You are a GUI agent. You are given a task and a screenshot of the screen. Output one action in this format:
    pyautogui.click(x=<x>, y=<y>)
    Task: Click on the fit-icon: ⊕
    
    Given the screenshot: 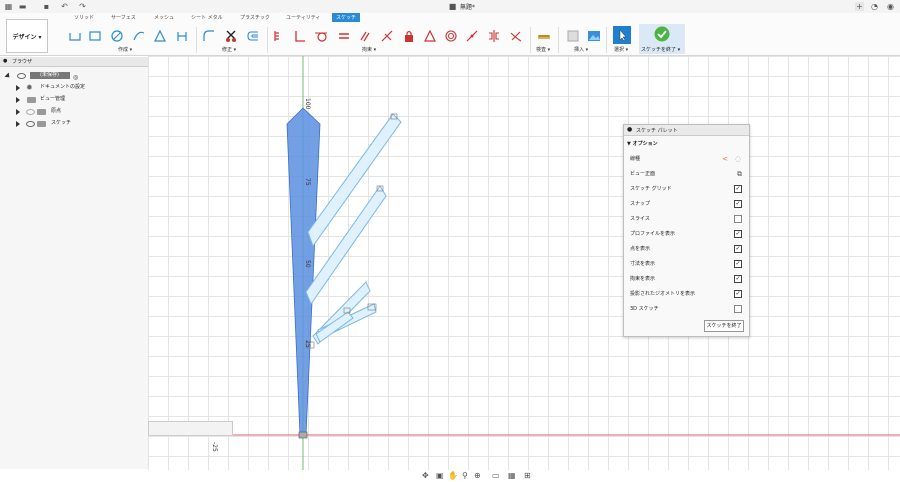 What is the action you would take?
    pyautogui.click(x=478, y=476)
    